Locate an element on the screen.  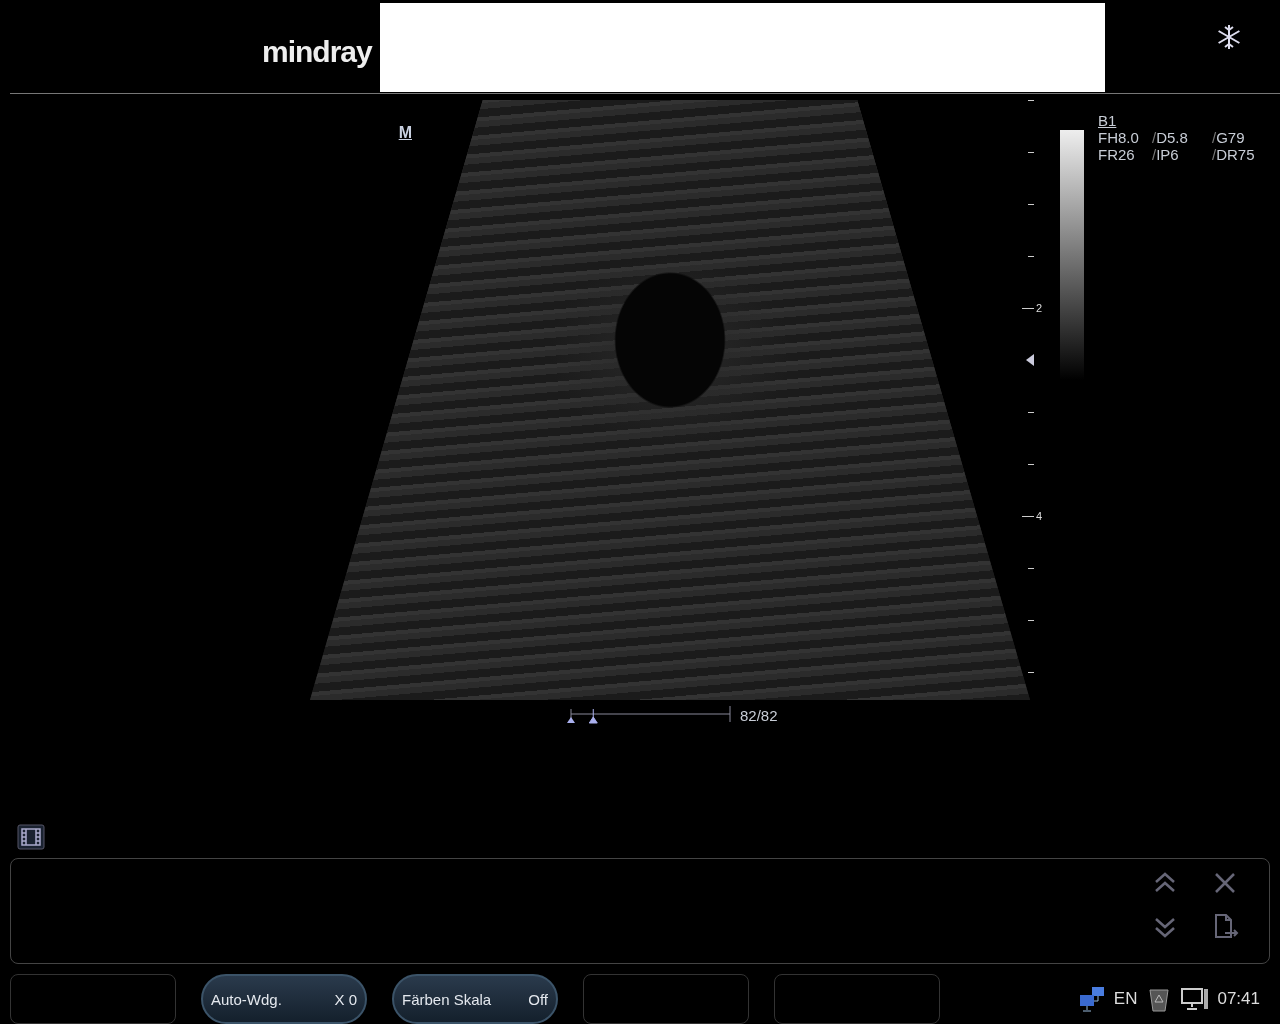
language-indicator: EN is located at coordinates (1125, 999).